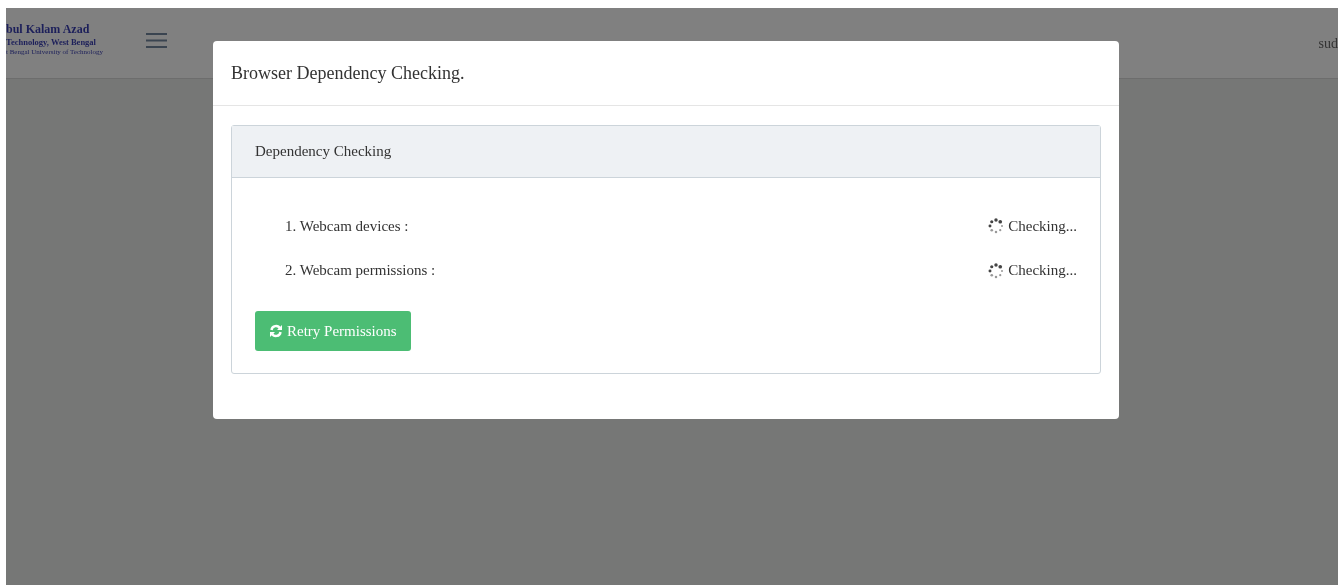 This screenshot has width=1338, height=585. I want to click on menu-icon, so click(156, 40).